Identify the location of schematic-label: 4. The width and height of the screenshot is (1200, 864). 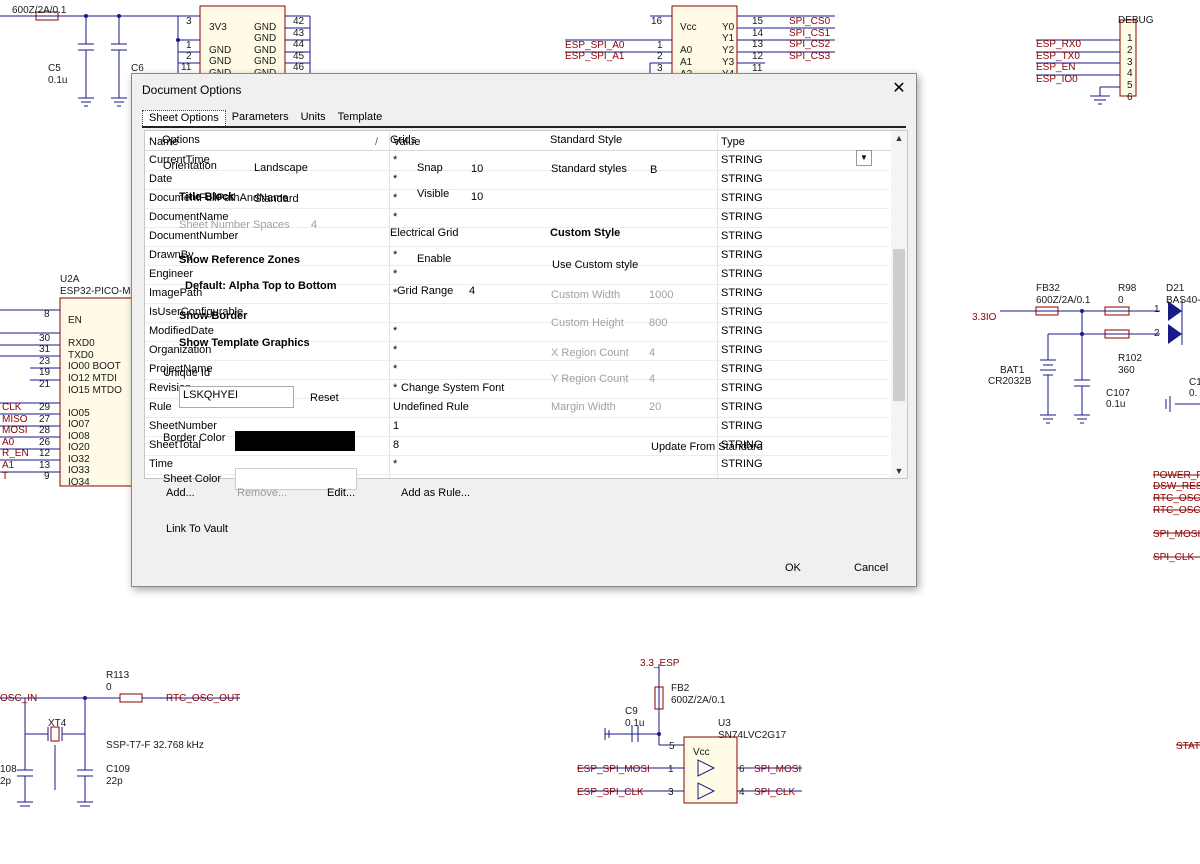
(1130, 73).